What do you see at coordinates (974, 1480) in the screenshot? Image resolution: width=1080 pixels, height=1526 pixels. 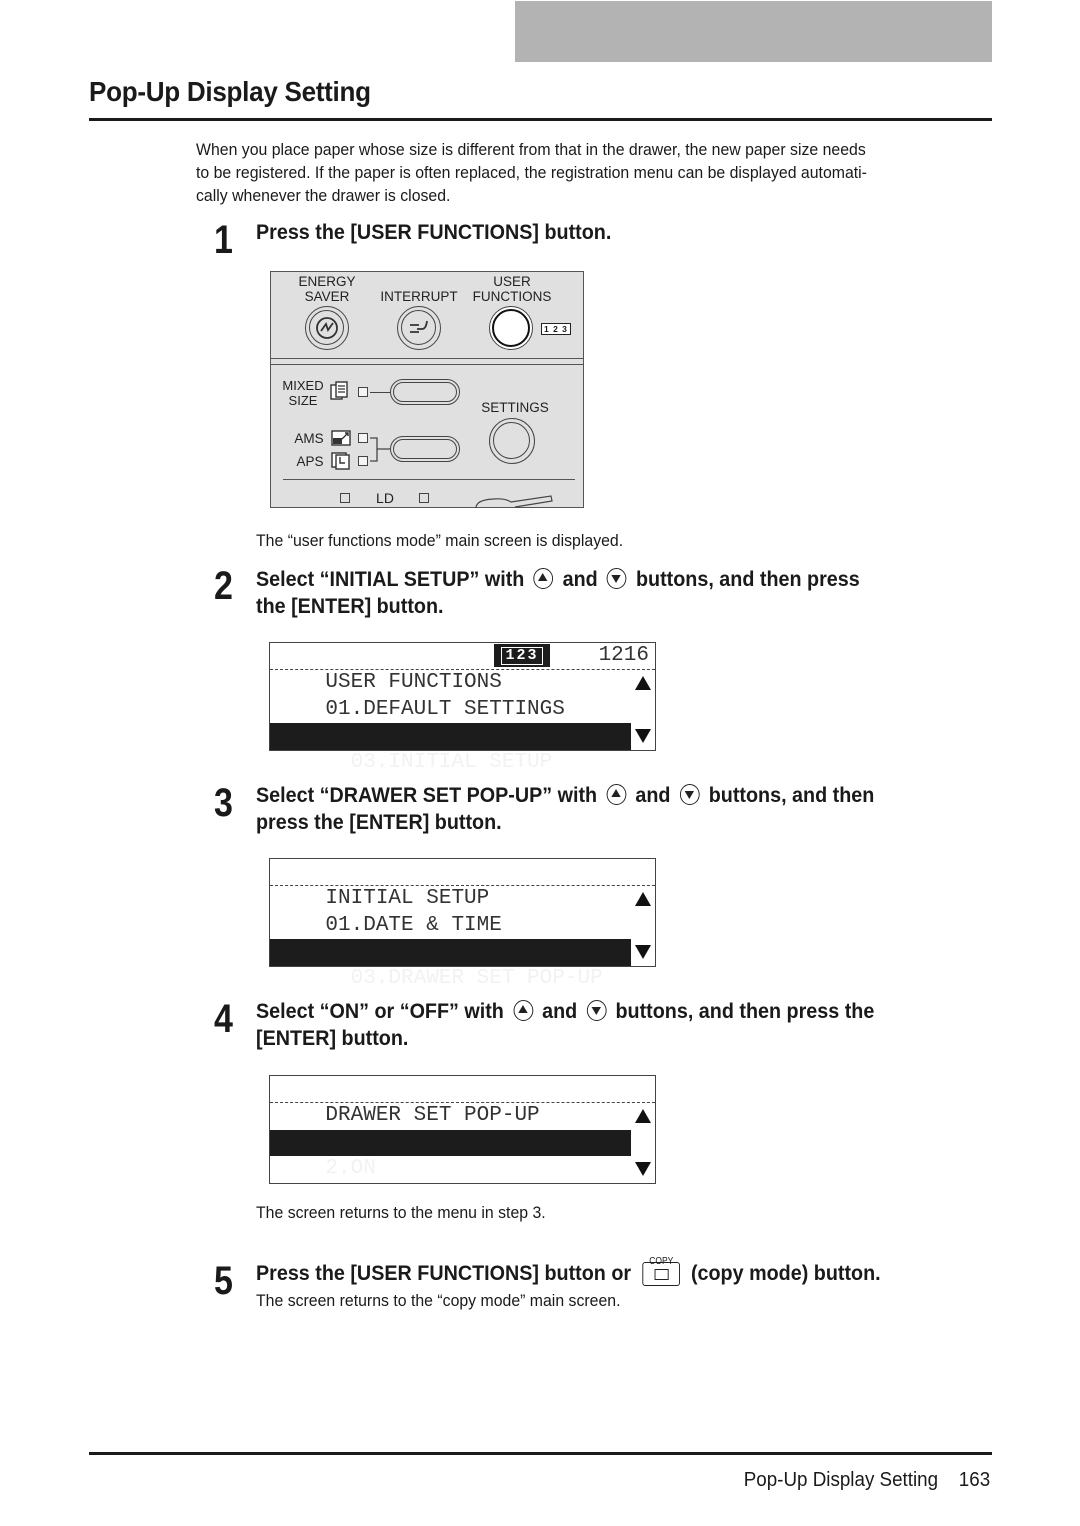 I see `page-number: 163` at bounding box center [974, 1480].